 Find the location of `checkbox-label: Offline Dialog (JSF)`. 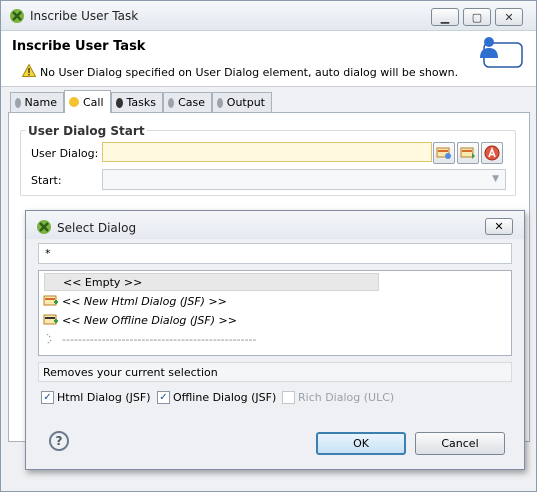

checkbox-label: Offline Dialog (JSF) is located at coordinates (225, 397).